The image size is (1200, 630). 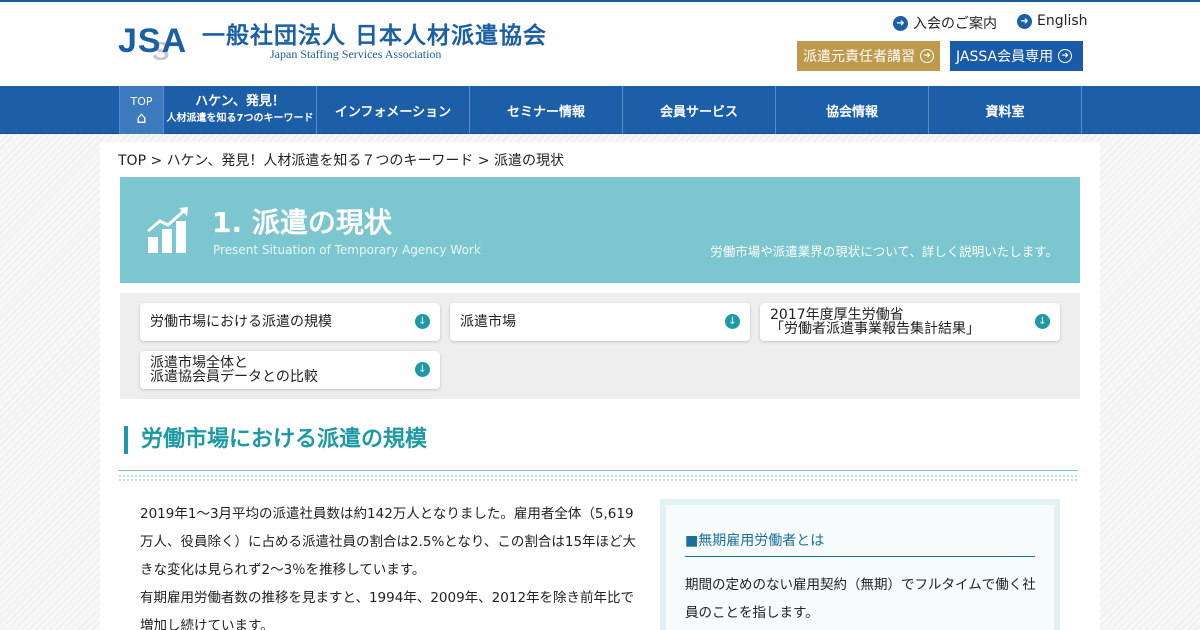 I want to click on nav-divider, so click(x=1081, y=110).